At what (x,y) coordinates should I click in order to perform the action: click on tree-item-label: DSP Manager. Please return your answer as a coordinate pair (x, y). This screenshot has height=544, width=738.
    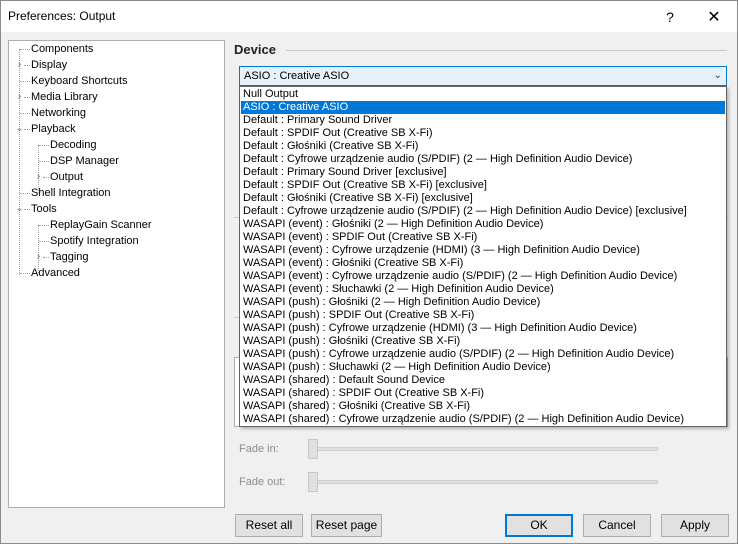
    Looking at the image, I should click on (84, 161).